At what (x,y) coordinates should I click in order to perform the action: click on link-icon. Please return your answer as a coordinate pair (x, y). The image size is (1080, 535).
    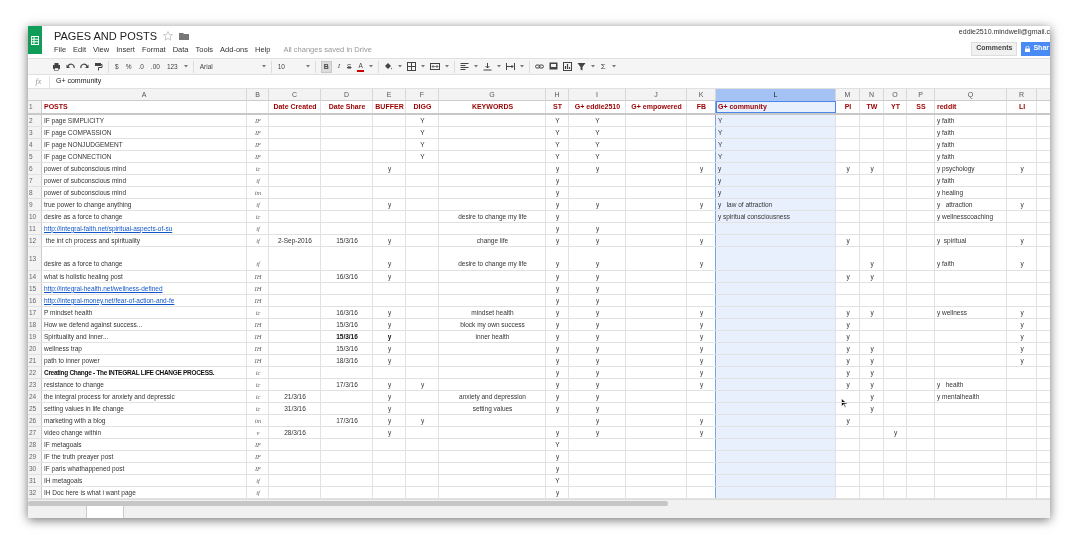
    Looking at the image, I should click on (539, 66).